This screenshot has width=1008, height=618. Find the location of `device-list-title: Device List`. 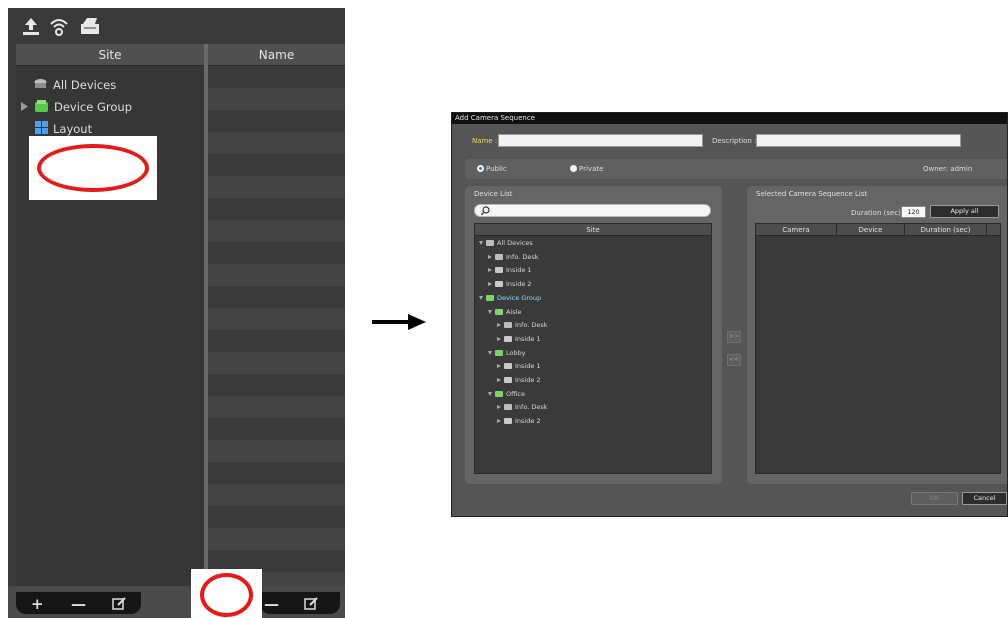

device-list-title: Device List is located at coordinates (493, 194).